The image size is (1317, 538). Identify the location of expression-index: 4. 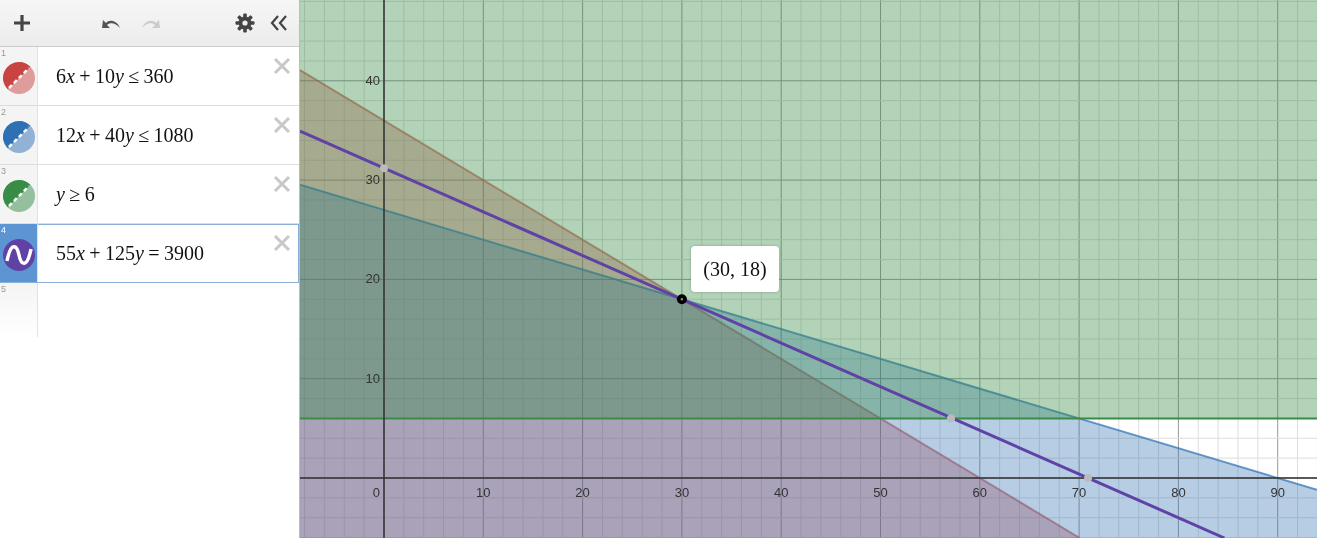
(3, 230).